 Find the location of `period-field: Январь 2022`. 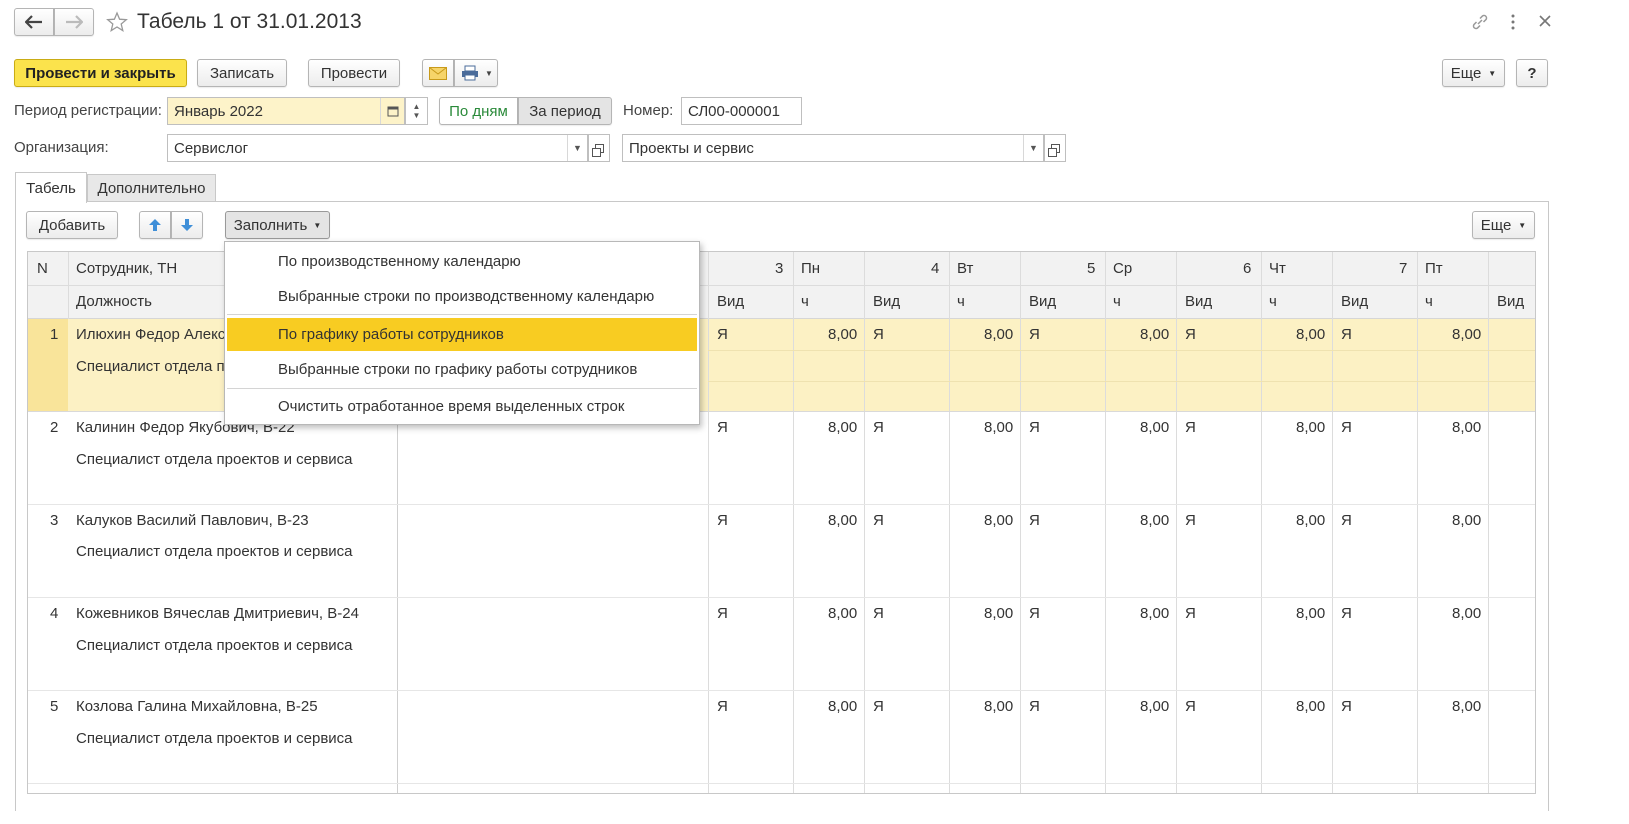

period-field: Январь 2022 is located at coordinates (286, 111).